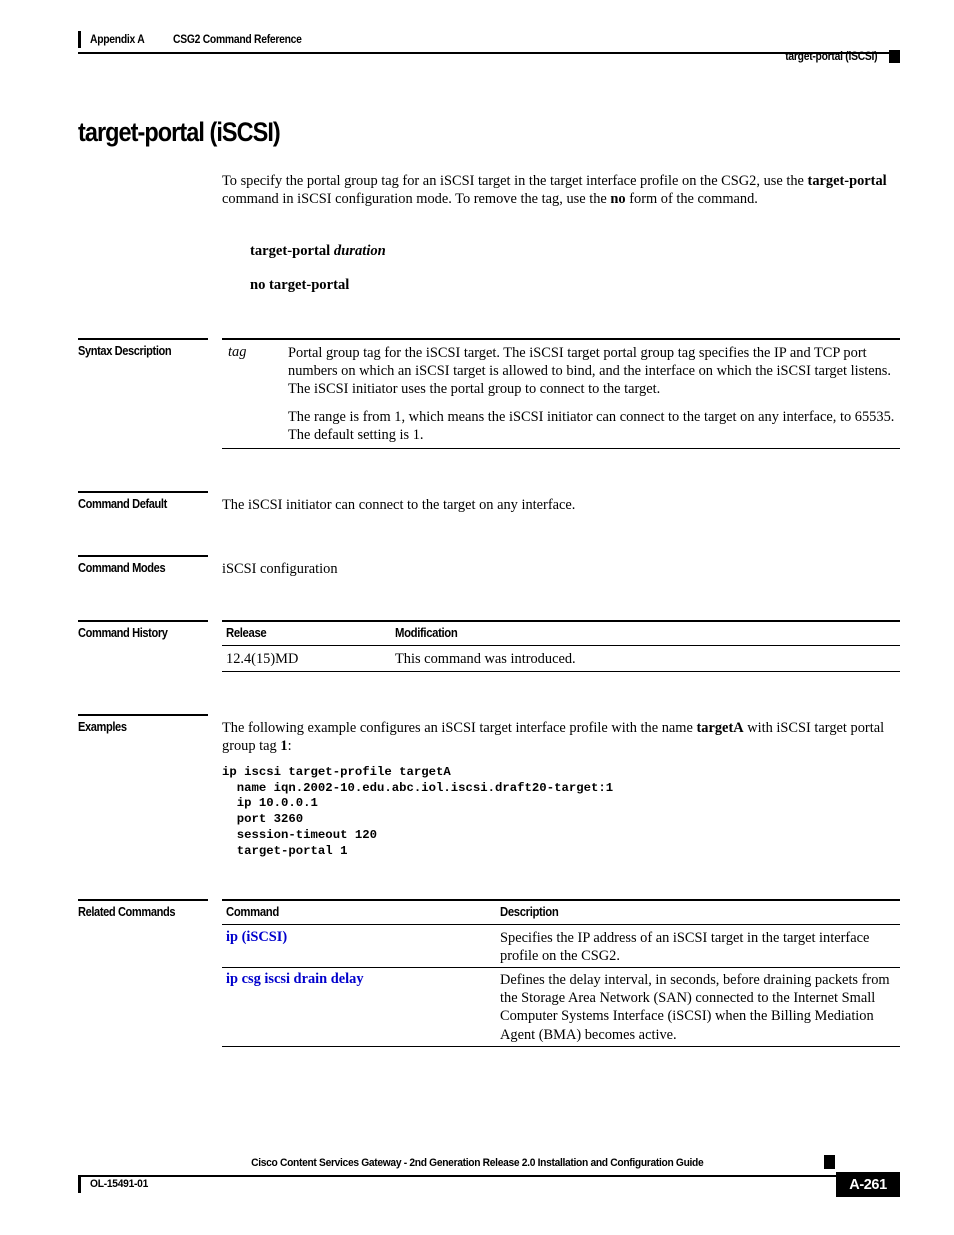 Image resolution: width=954 pixels, height=1235 pixels. I want to click on footer-rule, so click(457, 1176).